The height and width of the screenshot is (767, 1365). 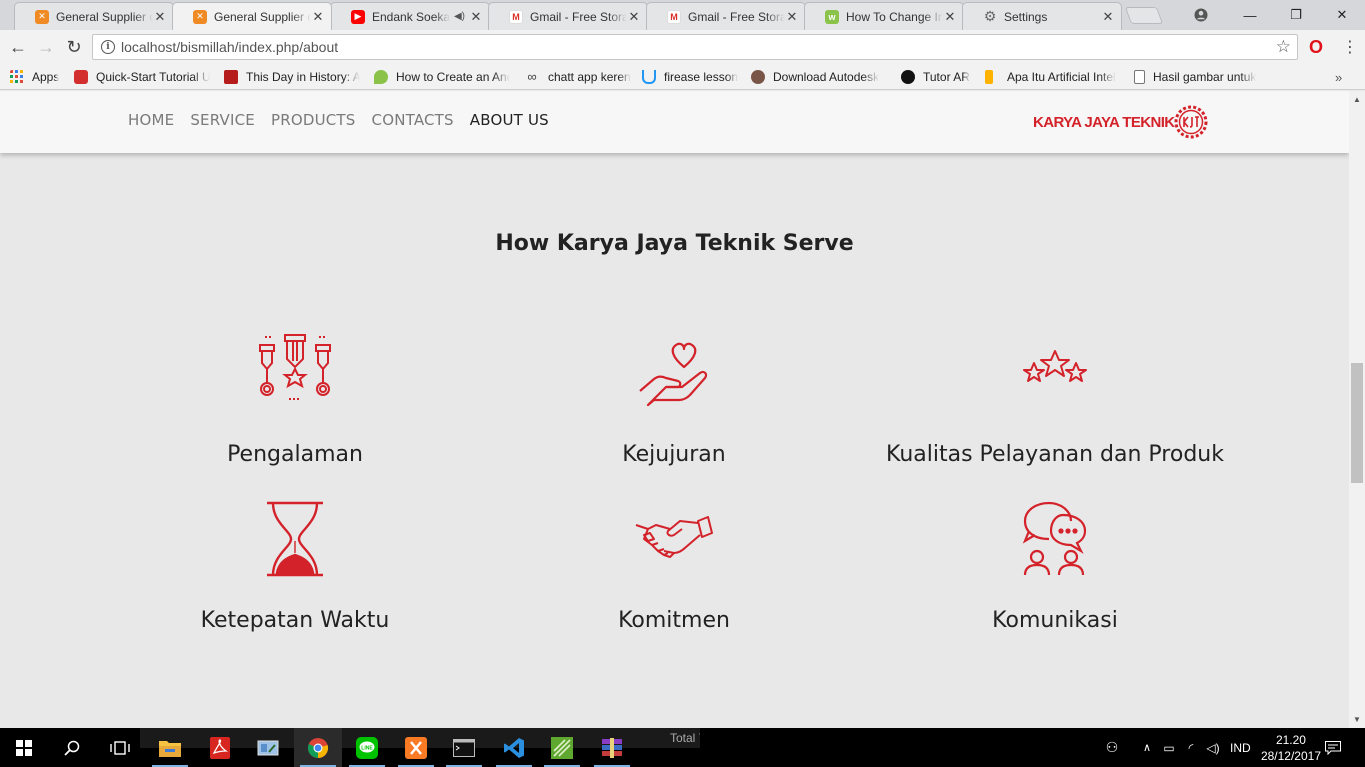 I want to click on svg-text: LINE, so click(x=367, y=748).